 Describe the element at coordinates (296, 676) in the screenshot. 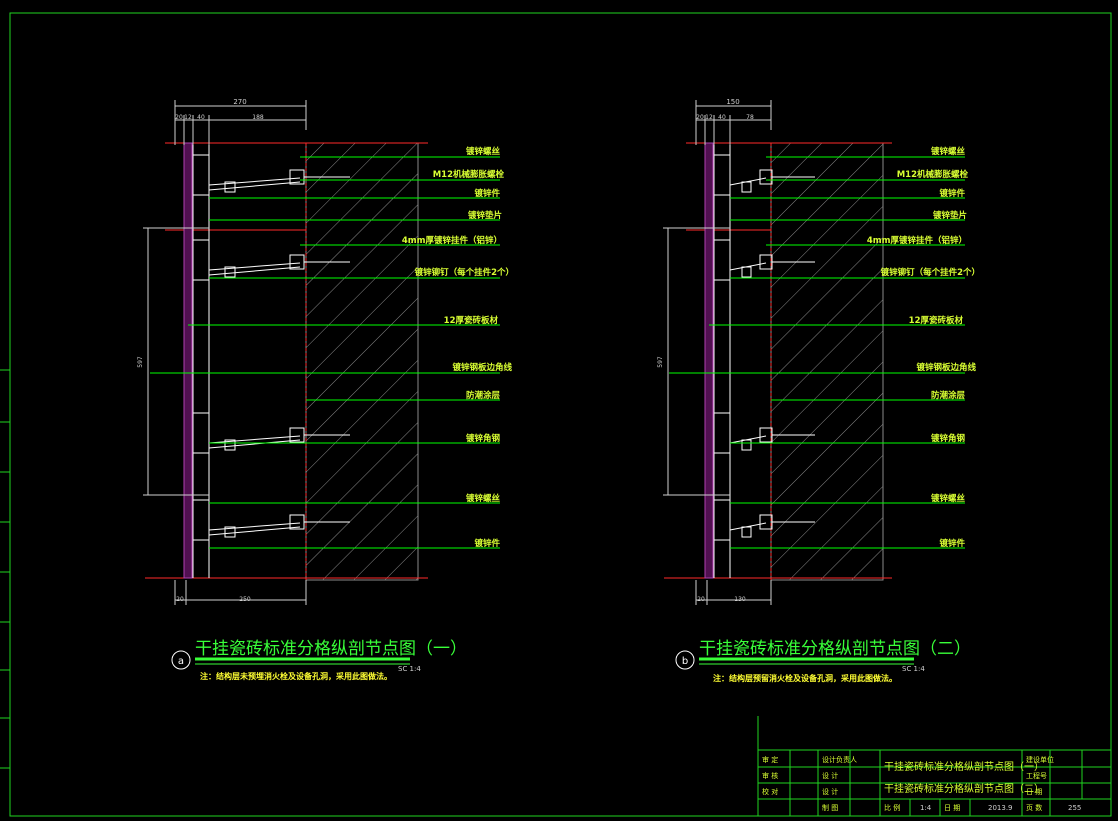

I see `detail-note-a: 注：结构层未预埋消火栓及设备孔洞，采用此图做法。` at that location.